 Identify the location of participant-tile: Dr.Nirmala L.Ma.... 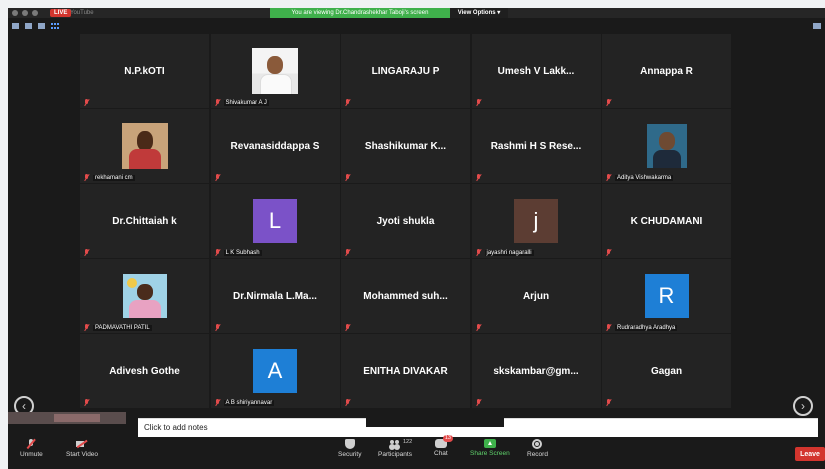
(275, 296).